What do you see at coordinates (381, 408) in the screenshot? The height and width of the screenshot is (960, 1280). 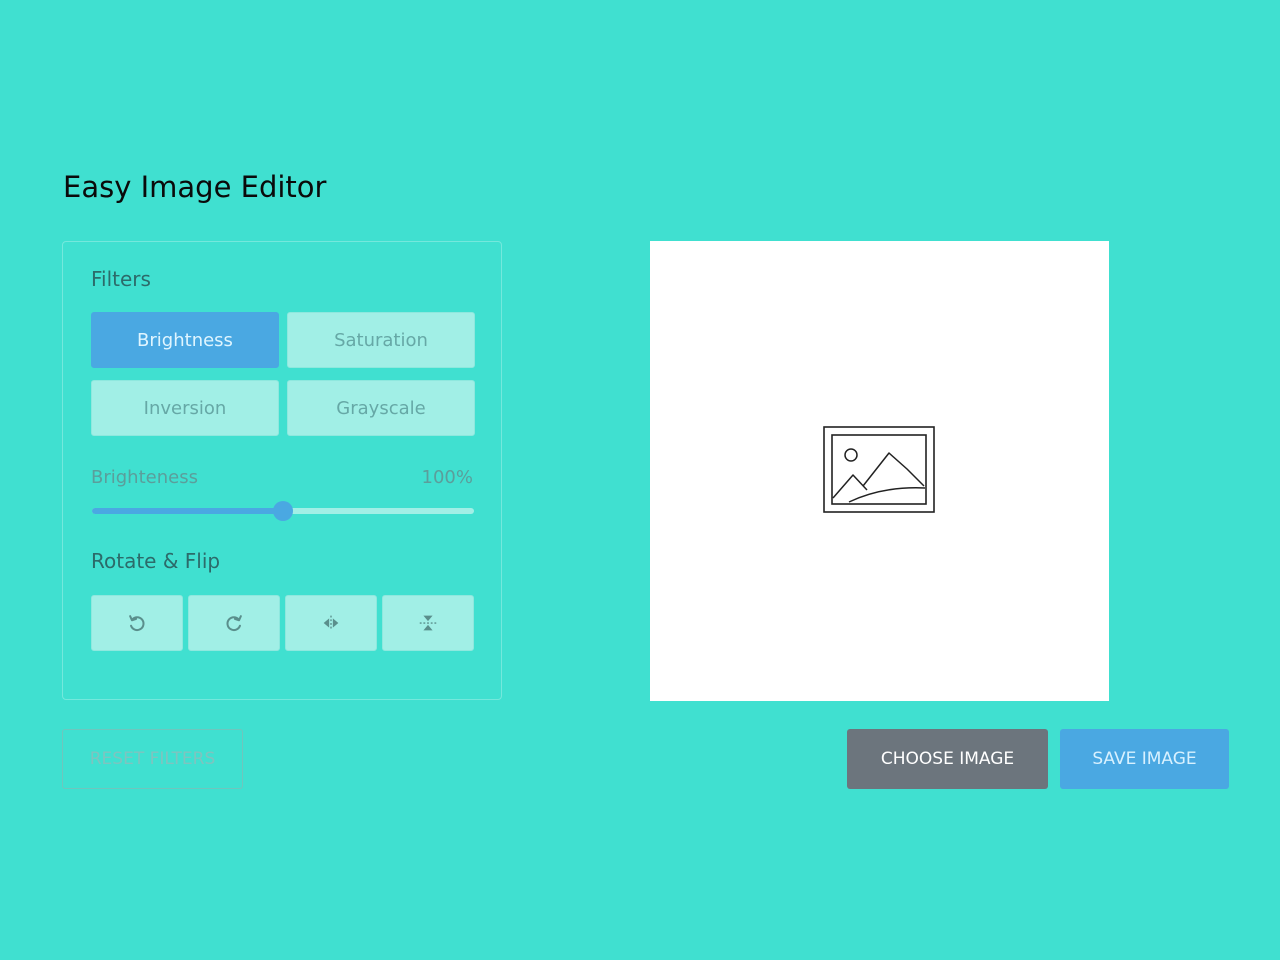 I see `filter-grayscale-button: Grayscale` at bounding box center [381, 408].